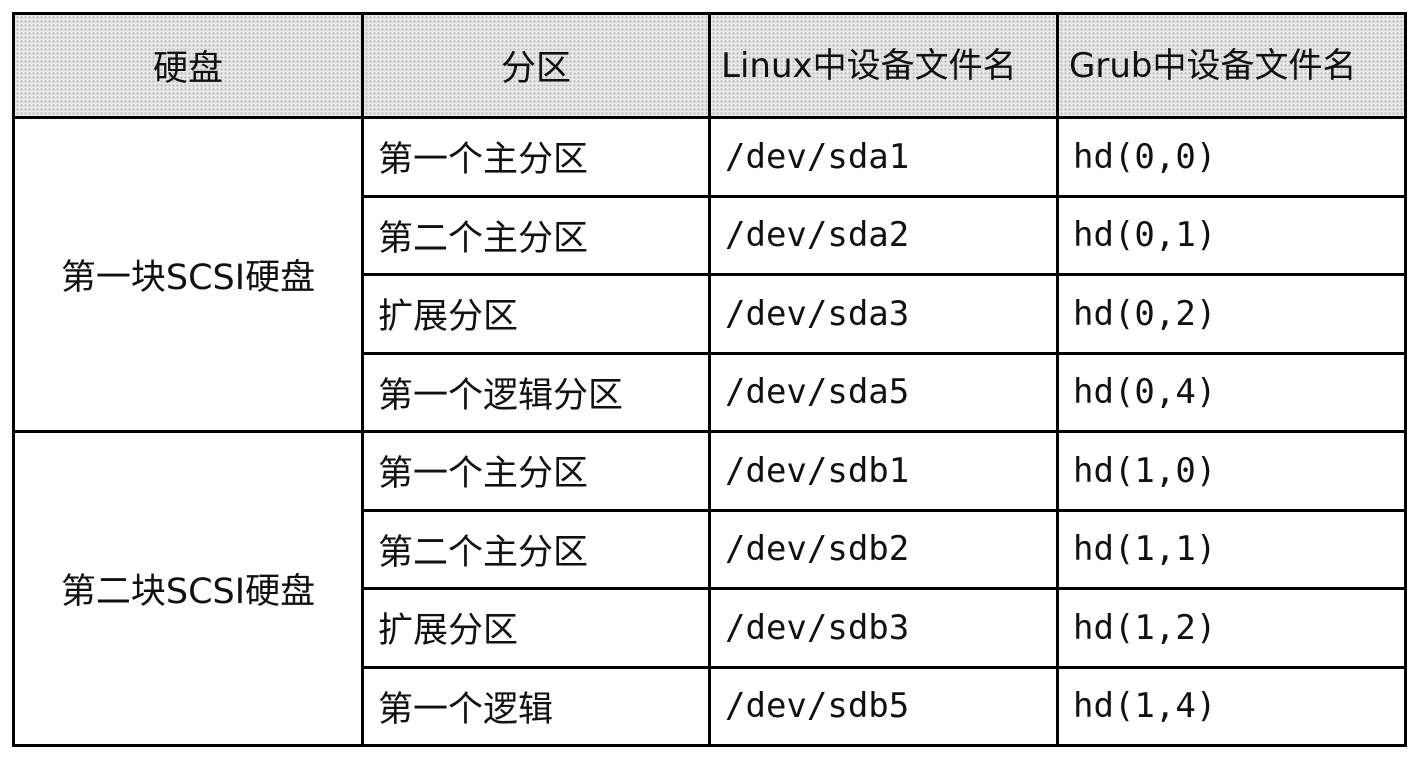 This screenshot has height=763, width=1415. I want to click on header-linux-device: Linux中设备文件名, so click(883, 65).